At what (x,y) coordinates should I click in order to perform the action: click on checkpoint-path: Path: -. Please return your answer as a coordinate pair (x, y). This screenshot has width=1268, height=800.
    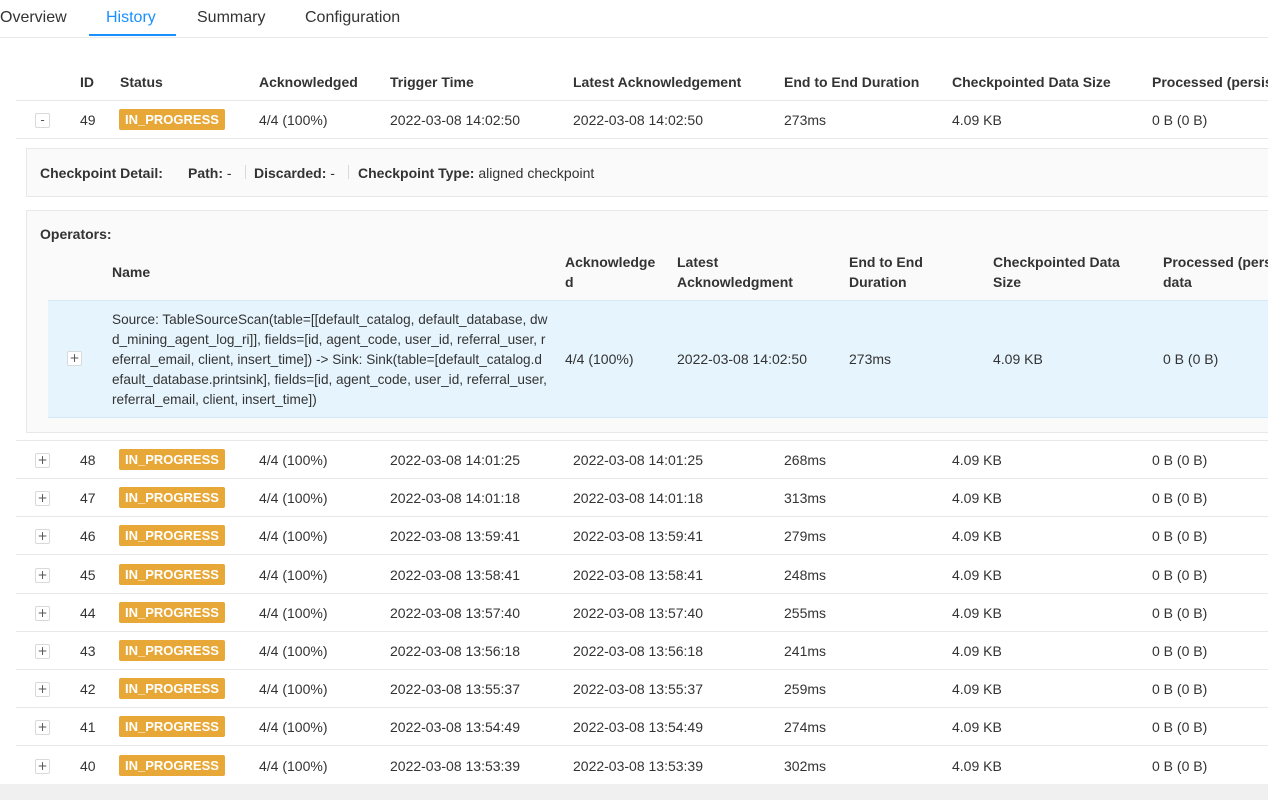
    Looking at the image, I should click on (210, 173).